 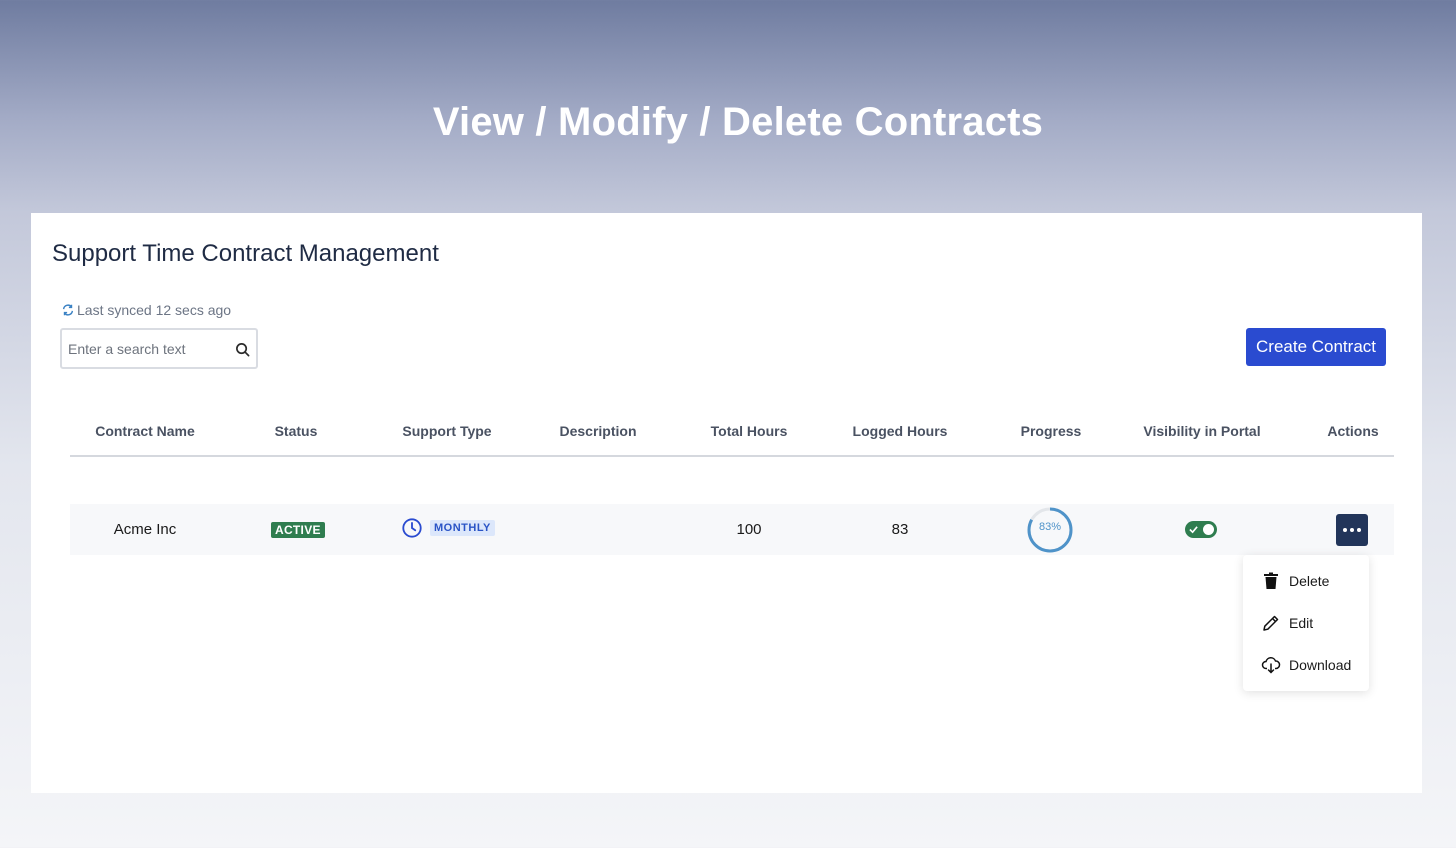 What do you see at coordinates (738, 122) in the screenshot?
I see `hero-title: View / Modify / Delete Contracts` at bounding box center [738, 122].